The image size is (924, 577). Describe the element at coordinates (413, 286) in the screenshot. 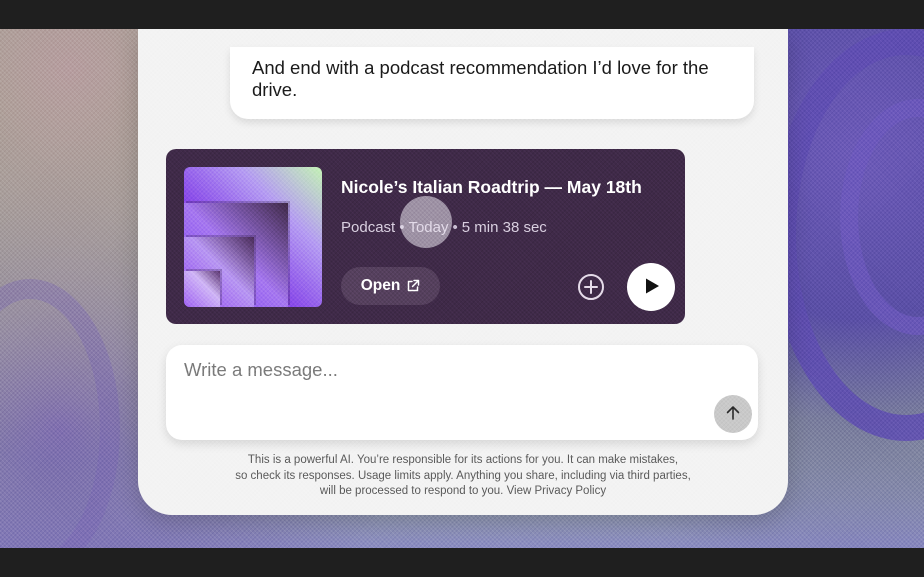

I see `external-link-icon` at that location.